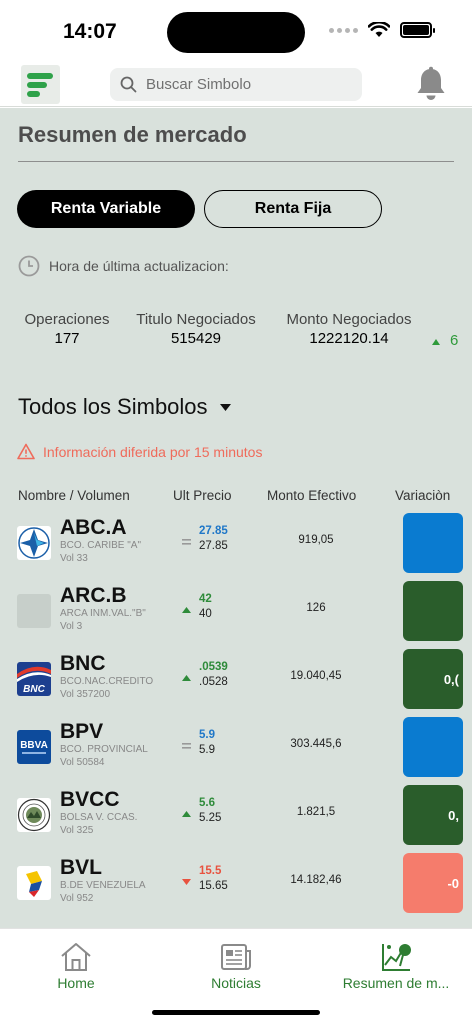 The width and height of the screenshot is (472, 1024). I want to click on stat-label: Titulo Negociados, so click(196, 319).